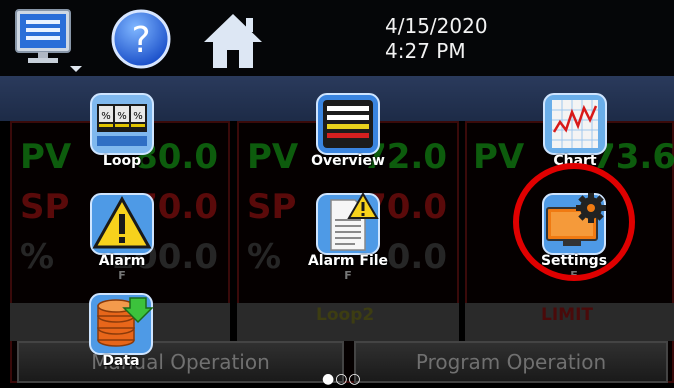 The height and width of the screenshot is (388, 674). I want to click on overview-icon, so click(348, 124).